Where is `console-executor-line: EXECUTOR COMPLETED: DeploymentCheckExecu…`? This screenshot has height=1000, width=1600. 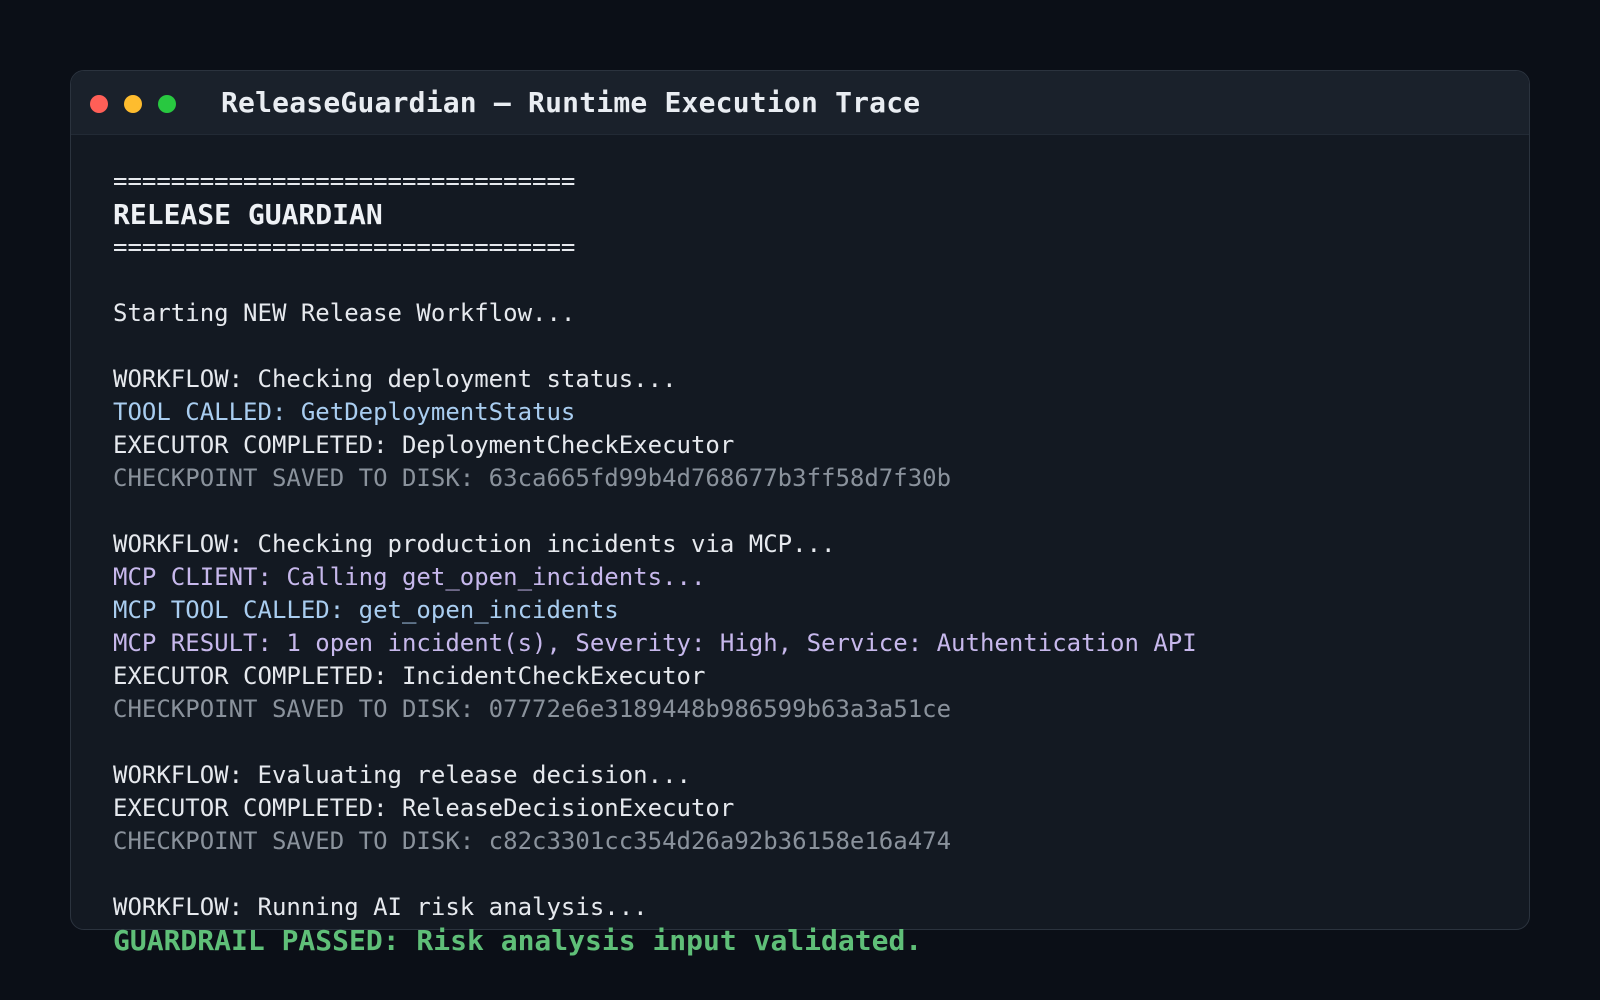 console-executor-line: EXECUTOR COMPLETED: DeploymentCheckExecu… is located at coordinates (424, 445).